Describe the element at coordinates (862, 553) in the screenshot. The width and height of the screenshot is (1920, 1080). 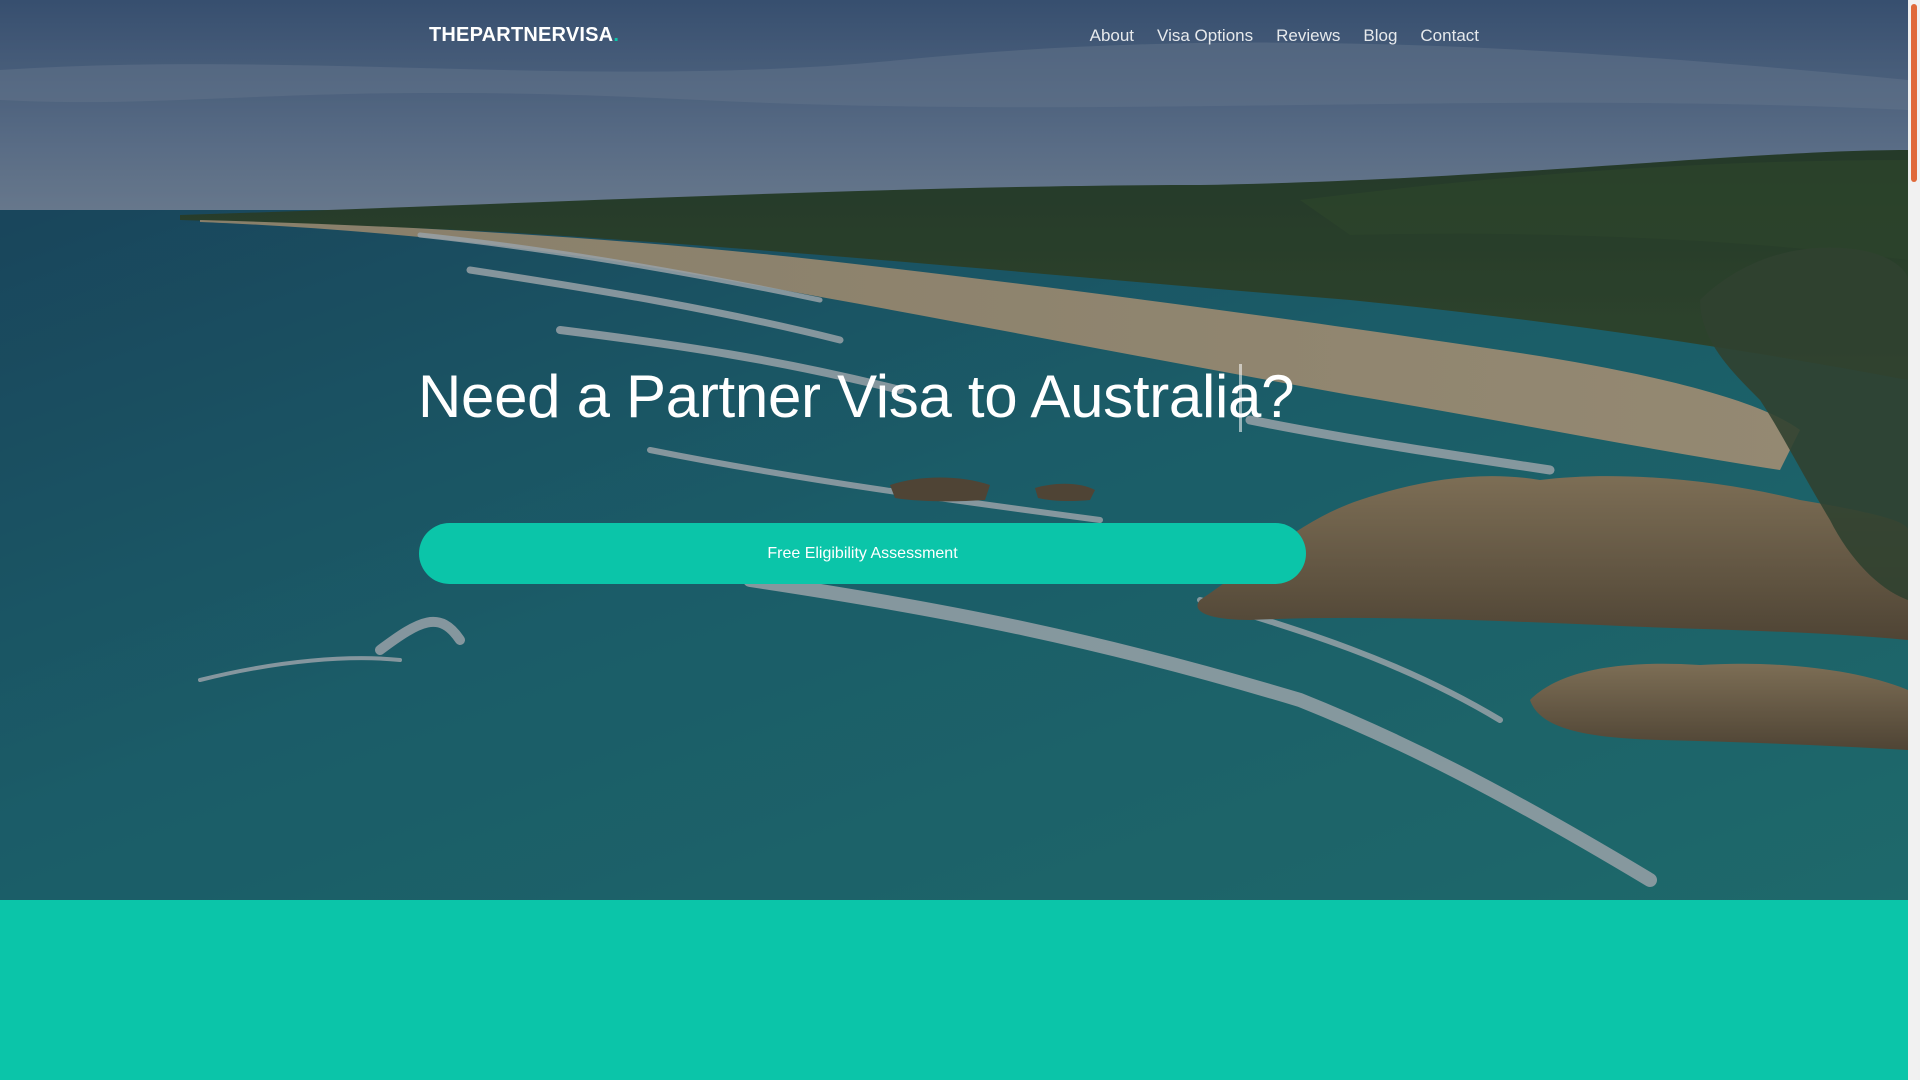
I see `free-eligibility-assessment-button: Free Eligibility Assessment` at that location.